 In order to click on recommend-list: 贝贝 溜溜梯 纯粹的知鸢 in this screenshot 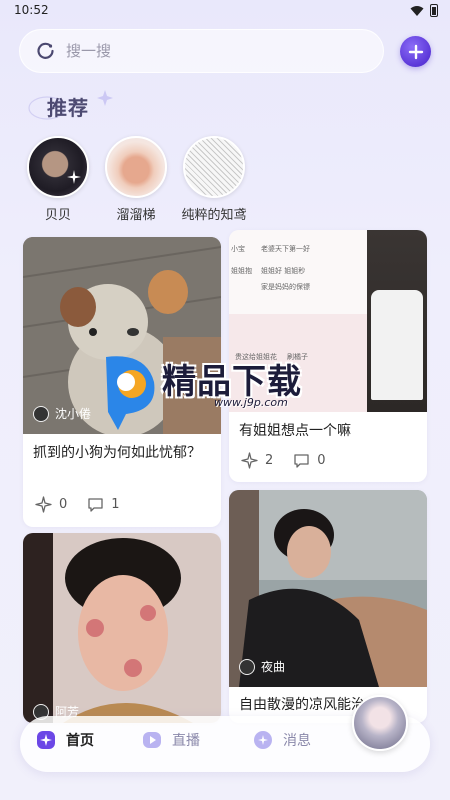, I will do `click(225, 181)`.